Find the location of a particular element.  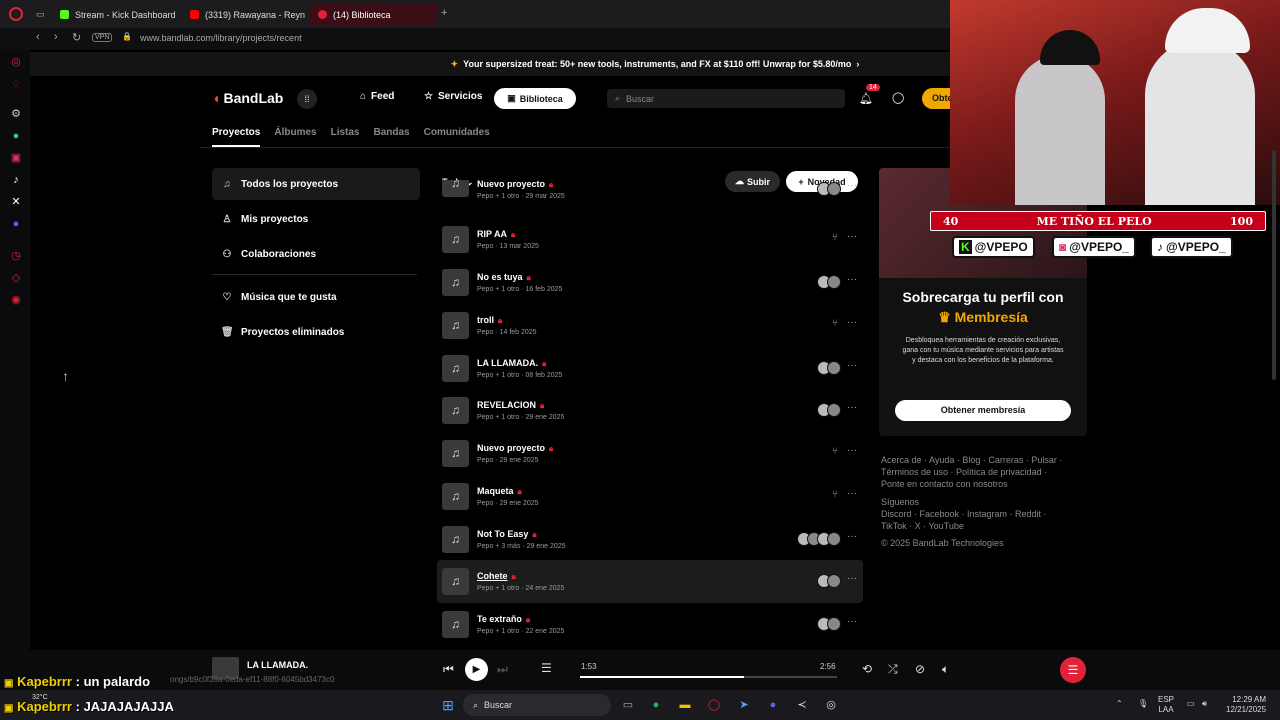

play-button: ▶ is located at coordinates (476, 669).